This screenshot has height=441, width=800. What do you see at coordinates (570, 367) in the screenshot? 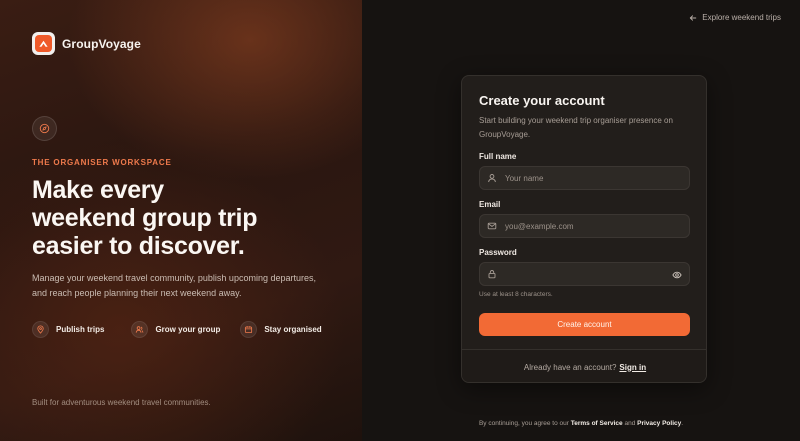
I see `signin-prompt: Already have an account?` at bounding box center [570, 367].